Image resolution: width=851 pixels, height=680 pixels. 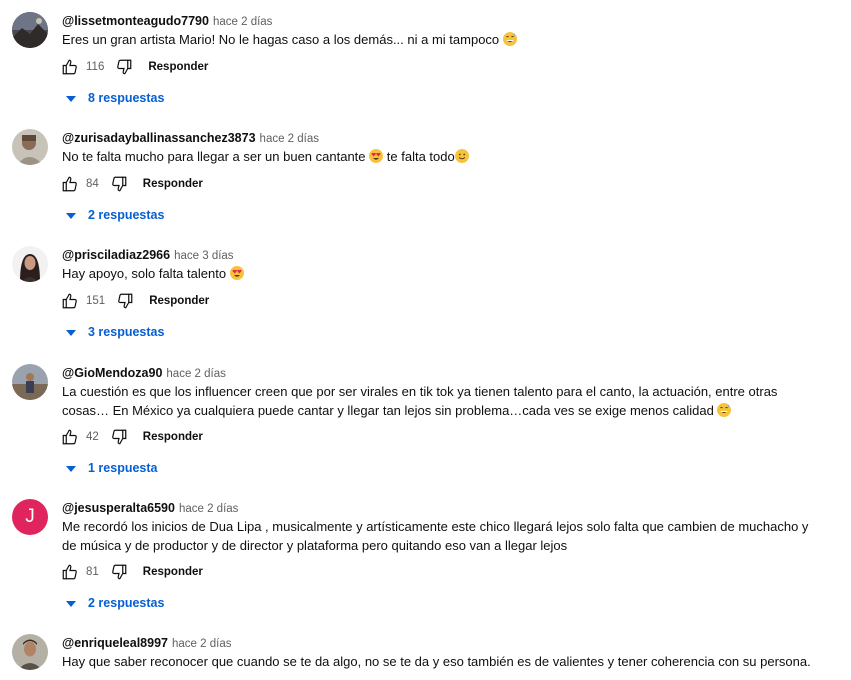 I want to click on view-replies-button: 8 respuestas, so click(x=115, y=98).